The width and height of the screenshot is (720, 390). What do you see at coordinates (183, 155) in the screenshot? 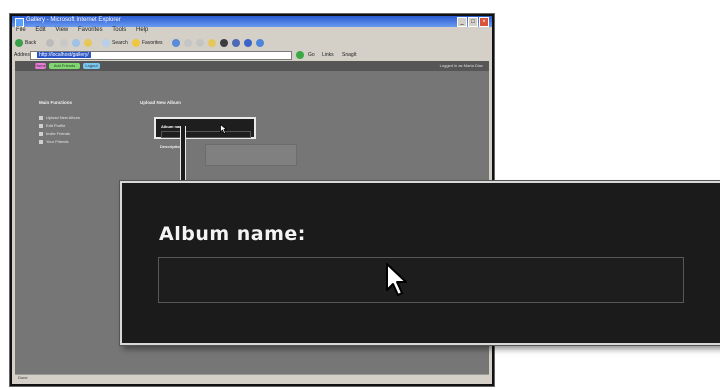
I see `callout-connector` at bounding box center [183, 155].